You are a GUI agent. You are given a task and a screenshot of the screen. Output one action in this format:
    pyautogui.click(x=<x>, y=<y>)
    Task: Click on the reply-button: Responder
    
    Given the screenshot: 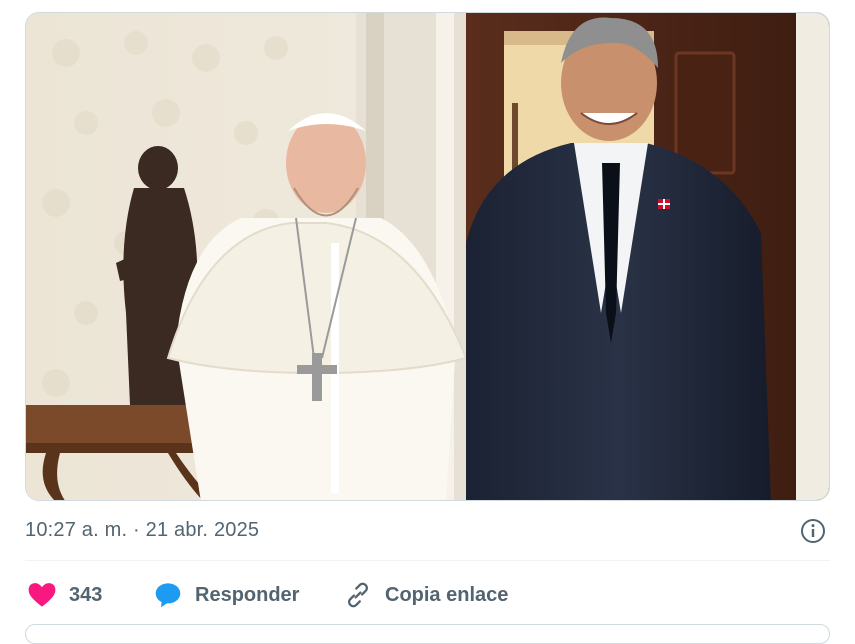 What is the action you would take?
    pyautogui.click(x=226, y=595)
    